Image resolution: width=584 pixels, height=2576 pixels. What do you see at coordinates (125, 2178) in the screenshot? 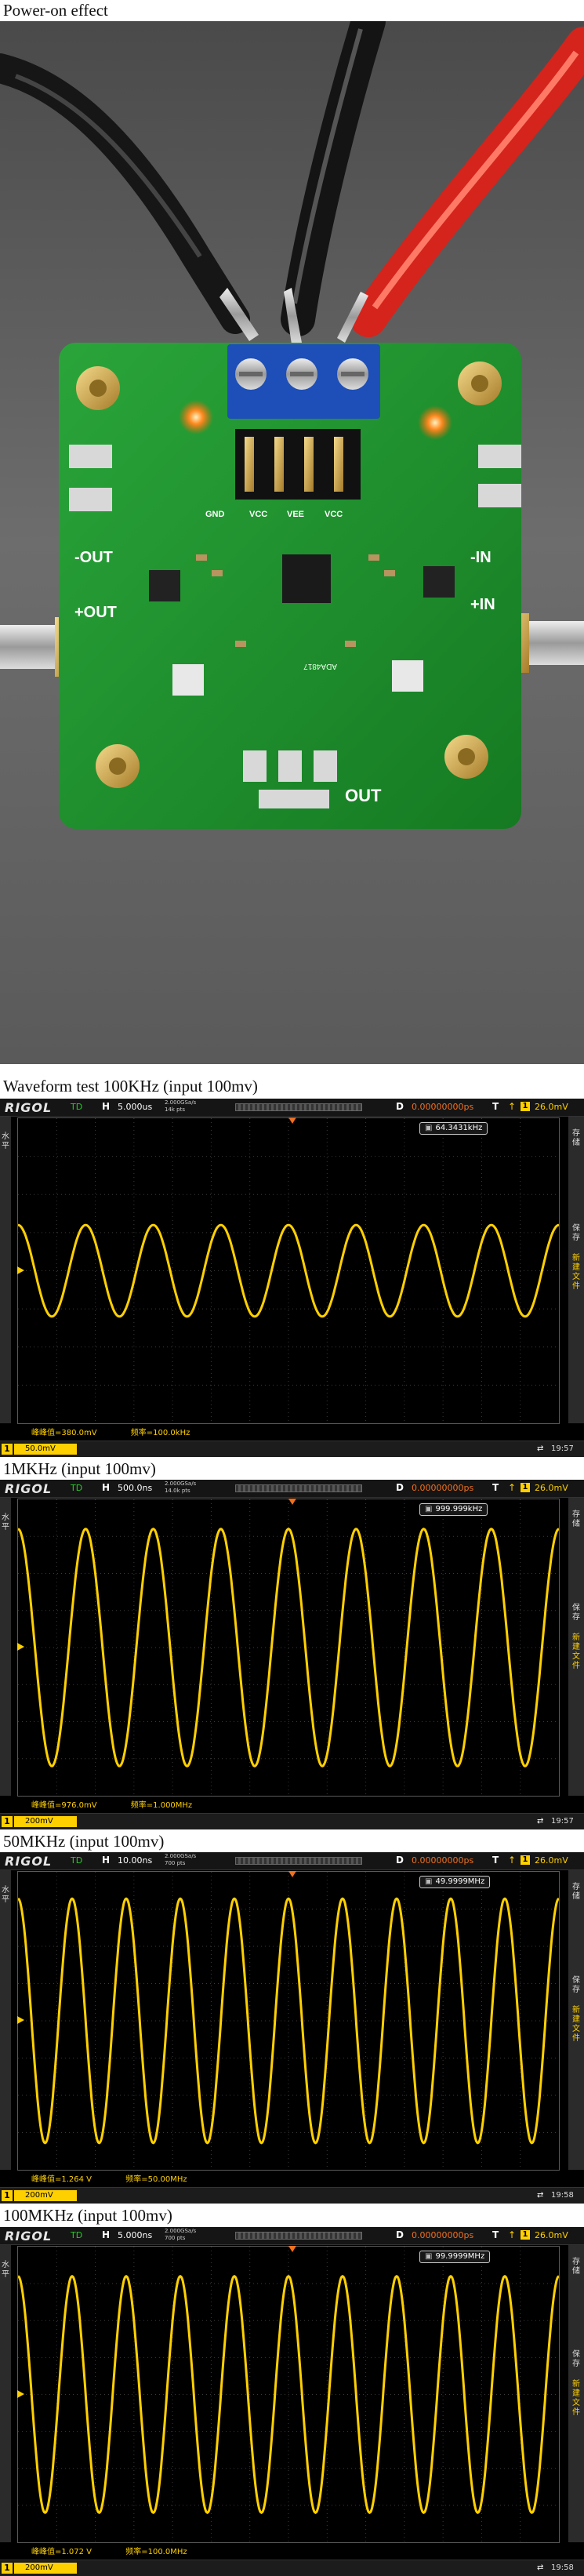
I see `measurement-readouts: 峰峰值=1.264 V 频率=50.00MHz` at bounding box center [125, 2178].